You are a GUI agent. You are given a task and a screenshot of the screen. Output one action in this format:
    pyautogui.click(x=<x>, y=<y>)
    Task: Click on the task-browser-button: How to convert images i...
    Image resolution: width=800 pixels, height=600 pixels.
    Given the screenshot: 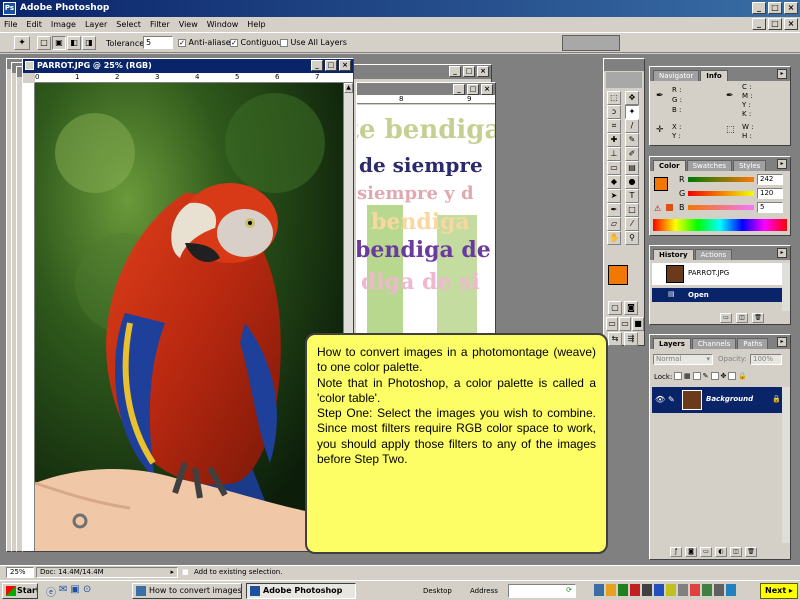 What is the action you would take?
    pyautogui.click(x=187, y=591)
    